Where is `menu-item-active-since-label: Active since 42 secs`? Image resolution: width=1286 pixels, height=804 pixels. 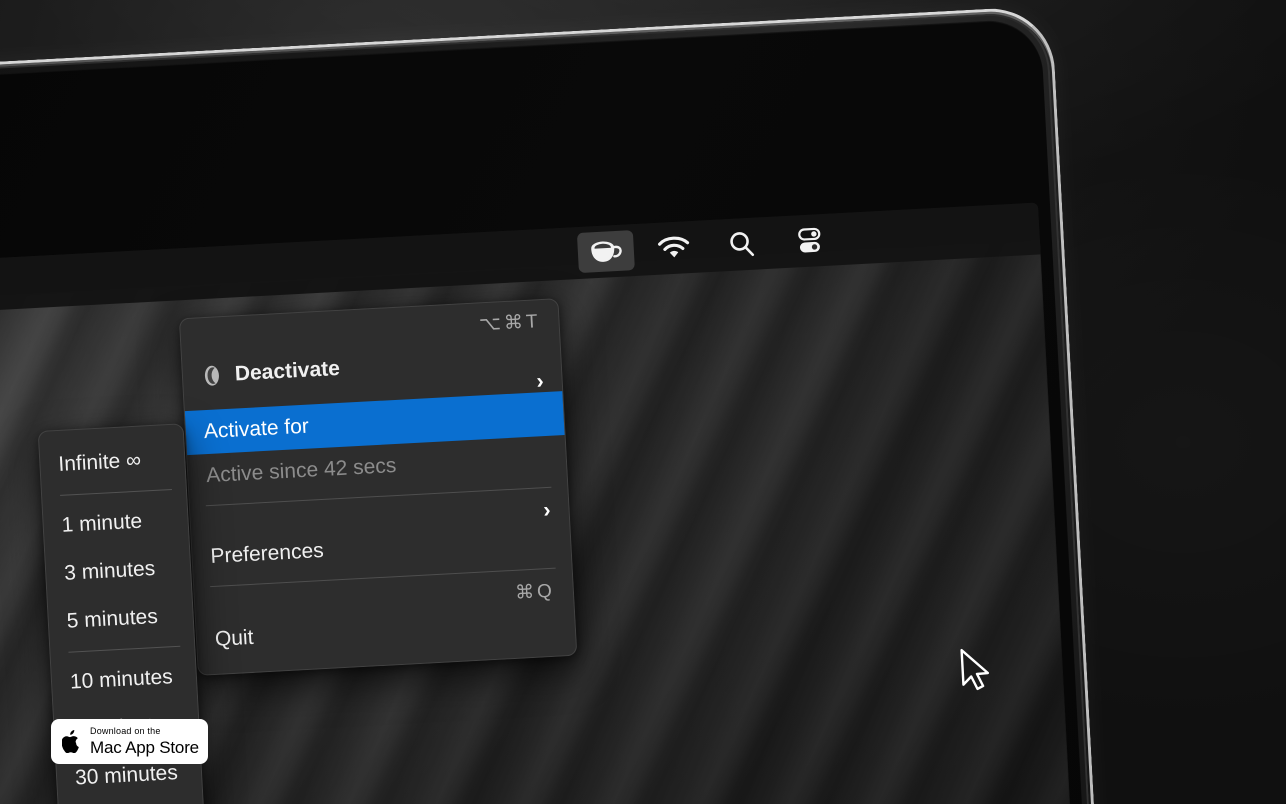
menu-item-active-since-label: Active since 42 secs is located at coordinates (301, 471).